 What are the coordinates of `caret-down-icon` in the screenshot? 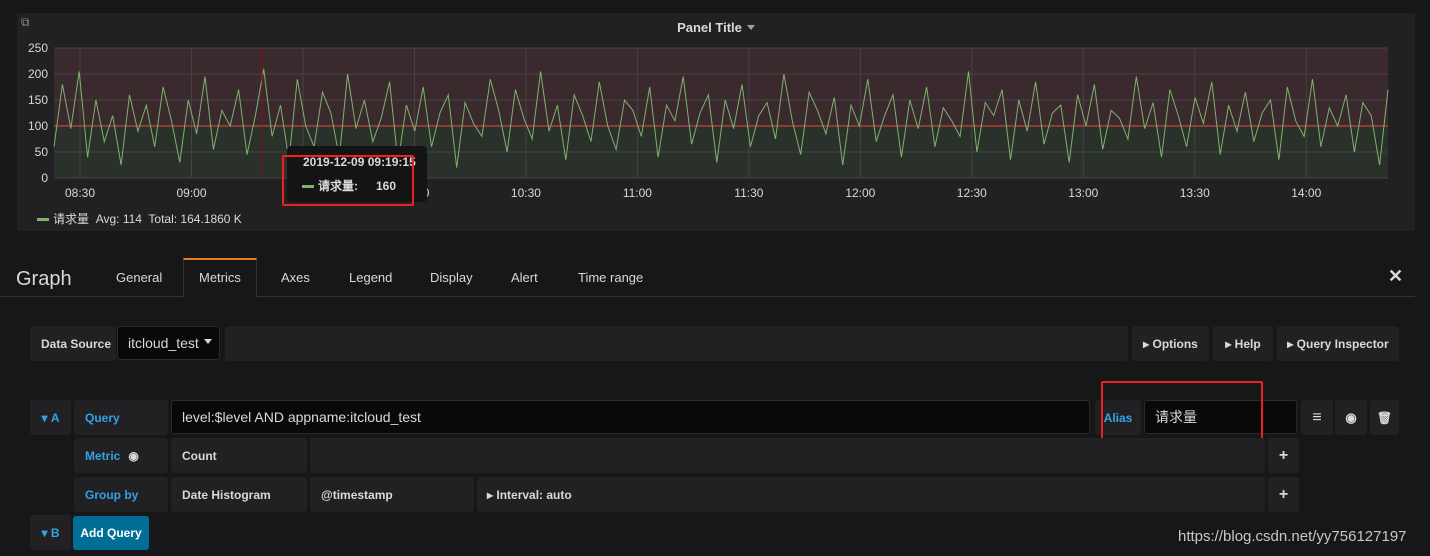 It's located at (207, 343).